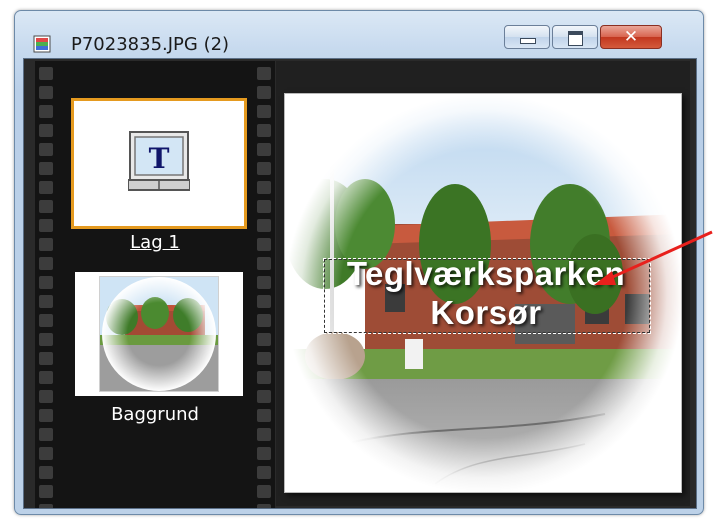 Image resolution: width=715 pixels, height=523 pixels. I want to click on layer-thumbnail-baggrund, so click(159, 334).